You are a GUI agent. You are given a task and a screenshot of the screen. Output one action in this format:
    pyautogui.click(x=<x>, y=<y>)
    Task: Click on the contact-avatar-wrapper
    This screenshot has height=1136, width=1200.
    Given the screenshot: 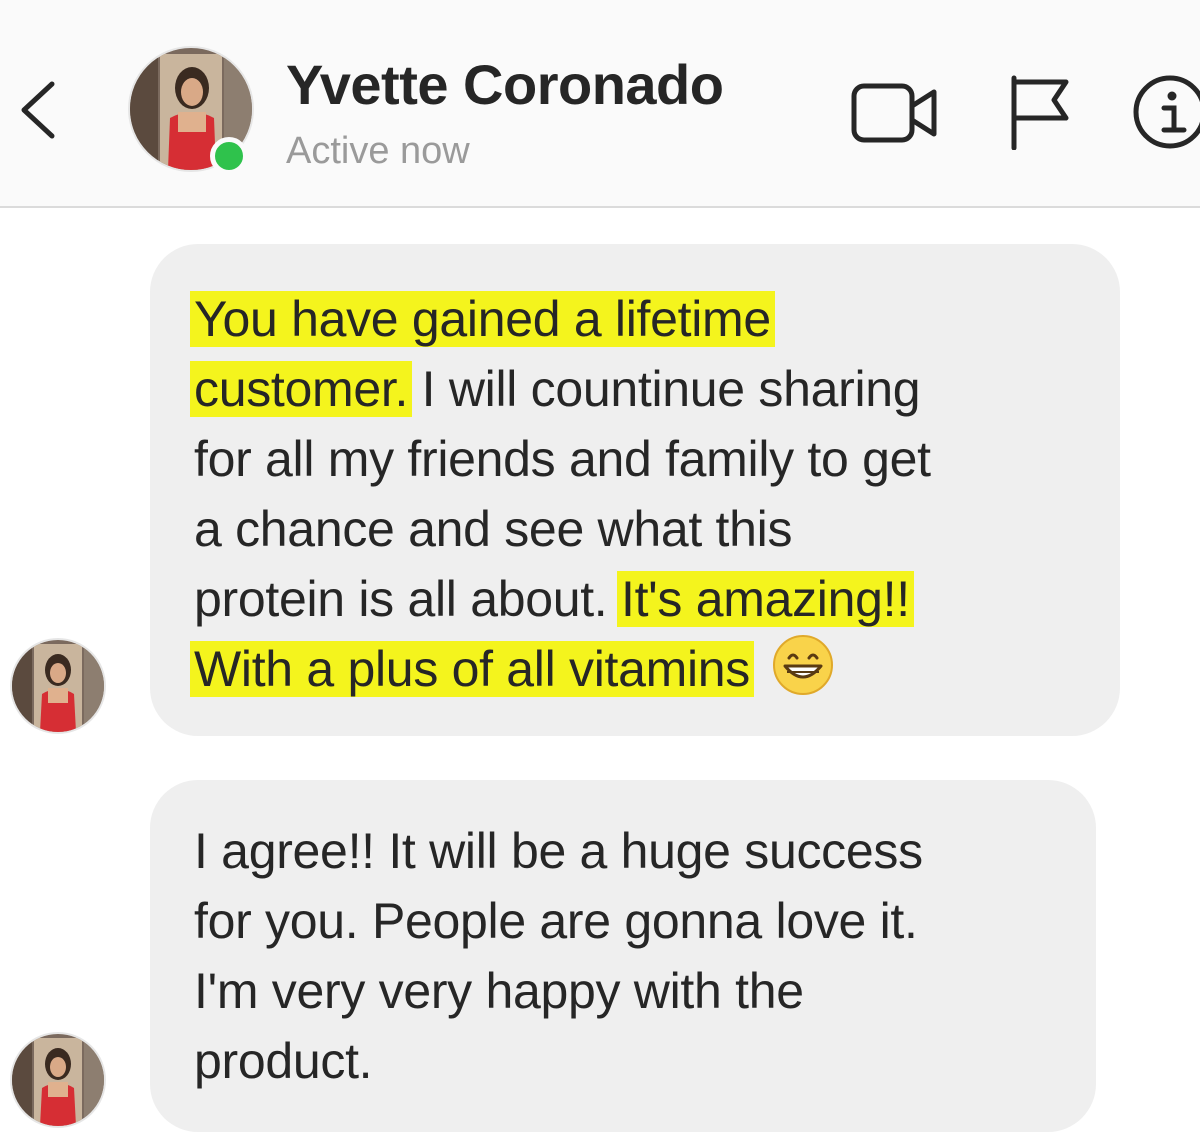 What is the action you would take?
    pyautogui.click(x=192, y=110)
    